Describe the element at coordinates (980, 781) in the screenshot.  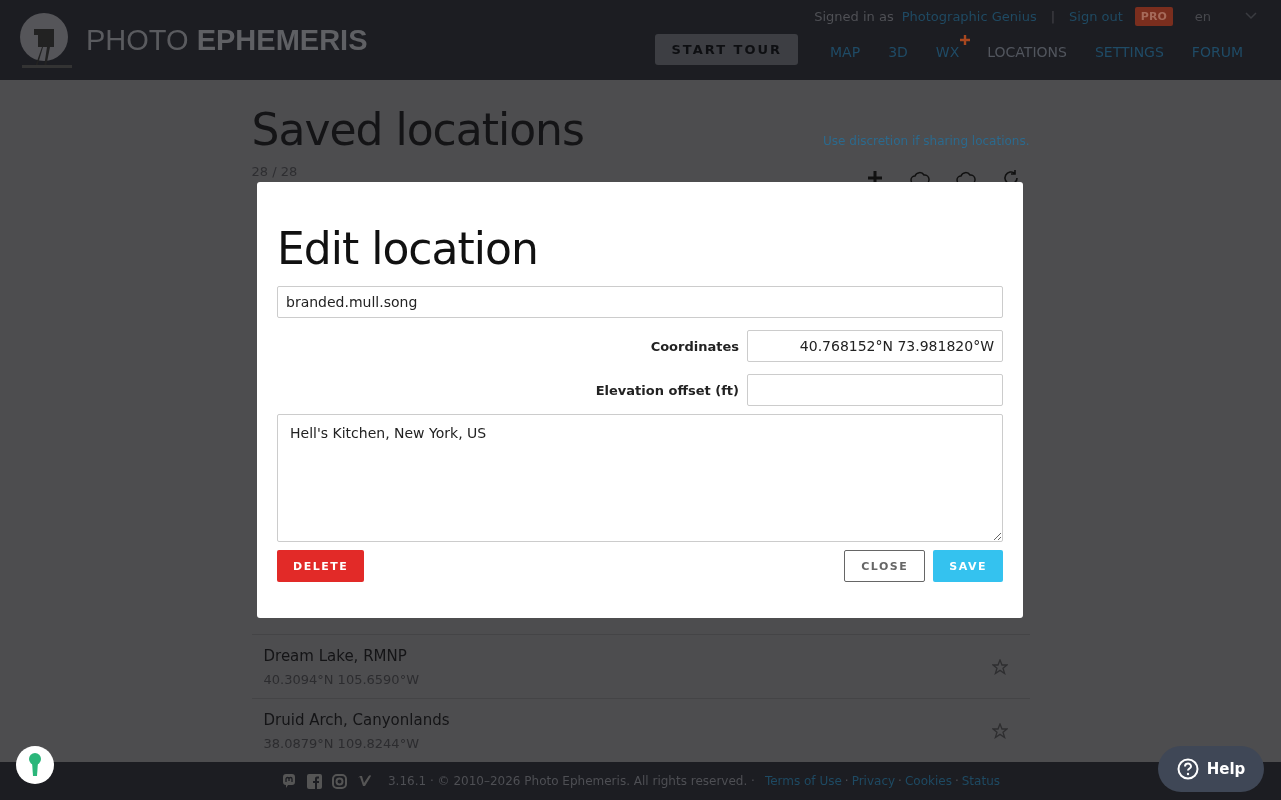
I see `footer-link: Status` at that location.